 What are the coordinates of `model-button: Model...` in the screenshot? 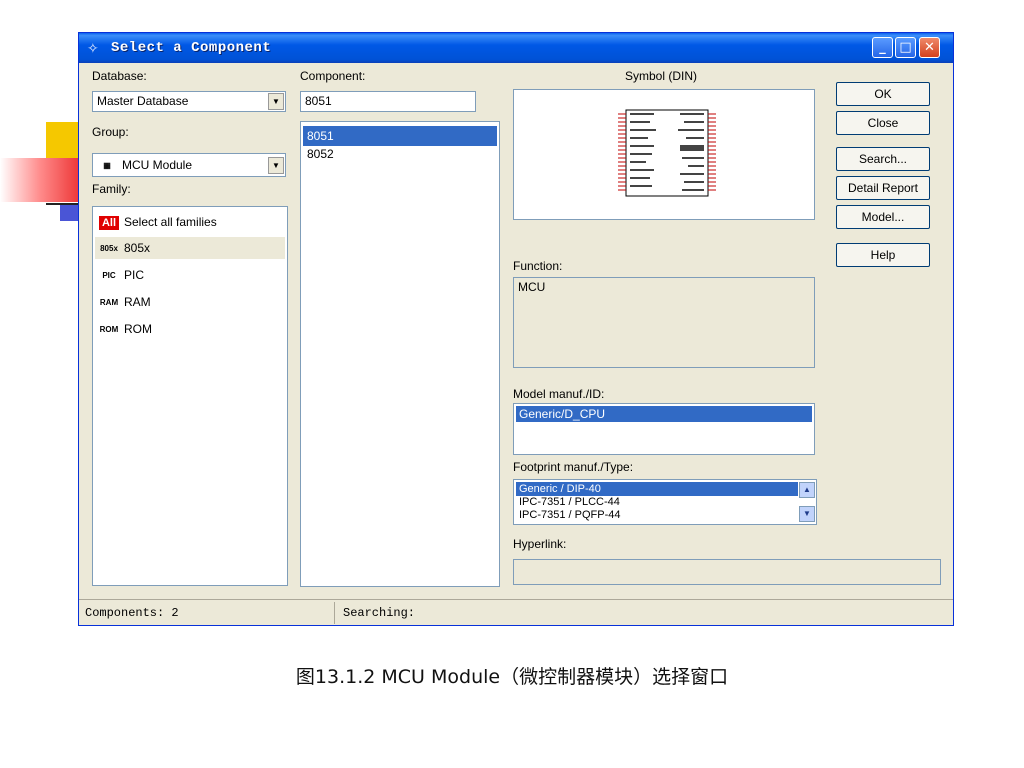 It's located at (883, 217).